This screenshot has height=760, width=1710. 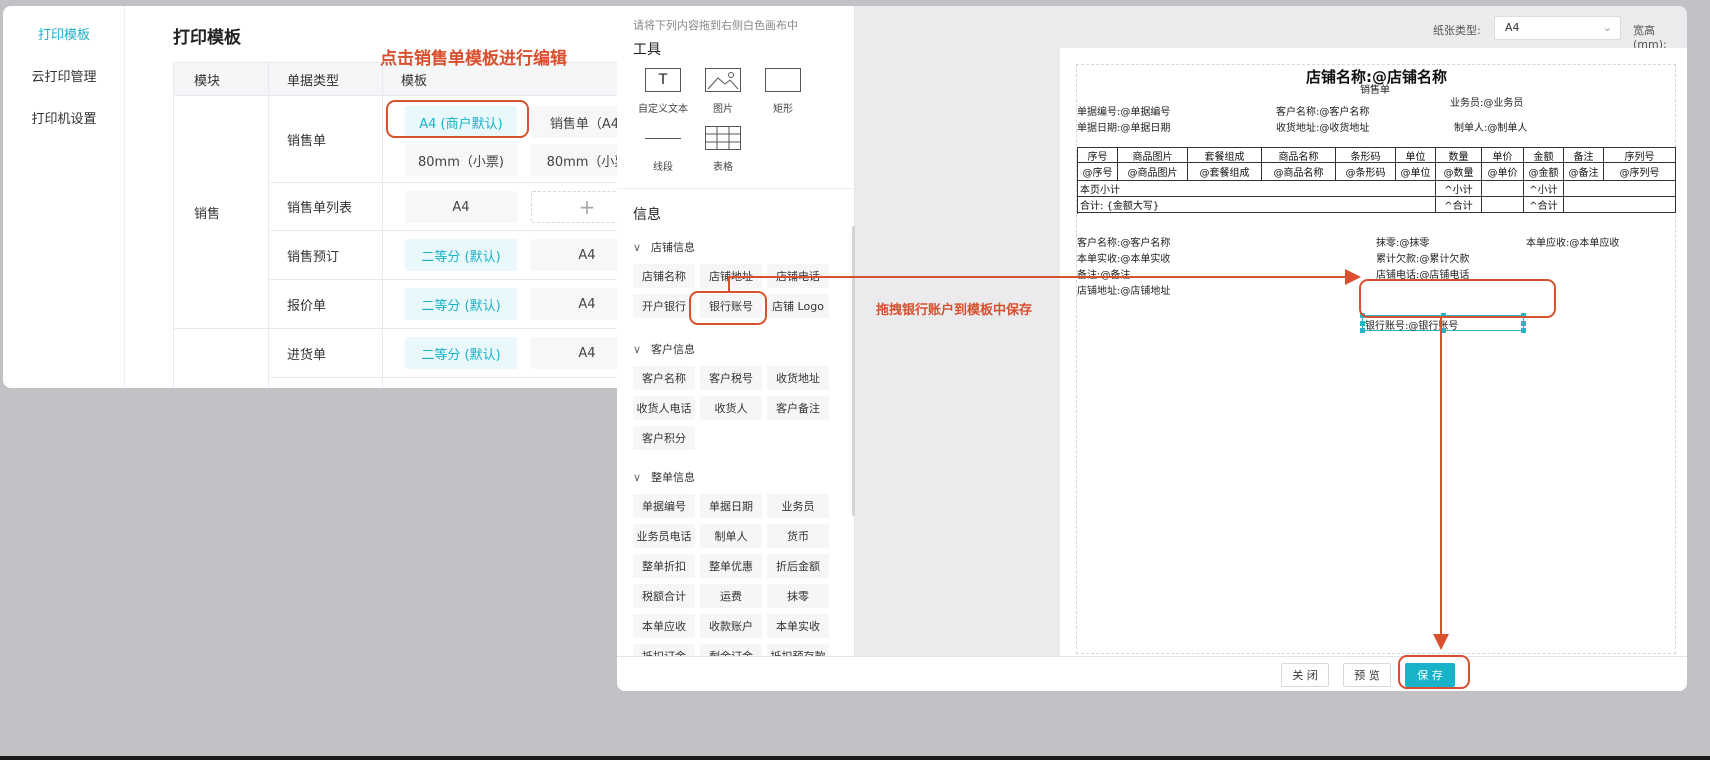 What do you see at coordinates (855, 758) in the screenshot?
I see `screen-bottom-edge` at bounding box center [855, 758].